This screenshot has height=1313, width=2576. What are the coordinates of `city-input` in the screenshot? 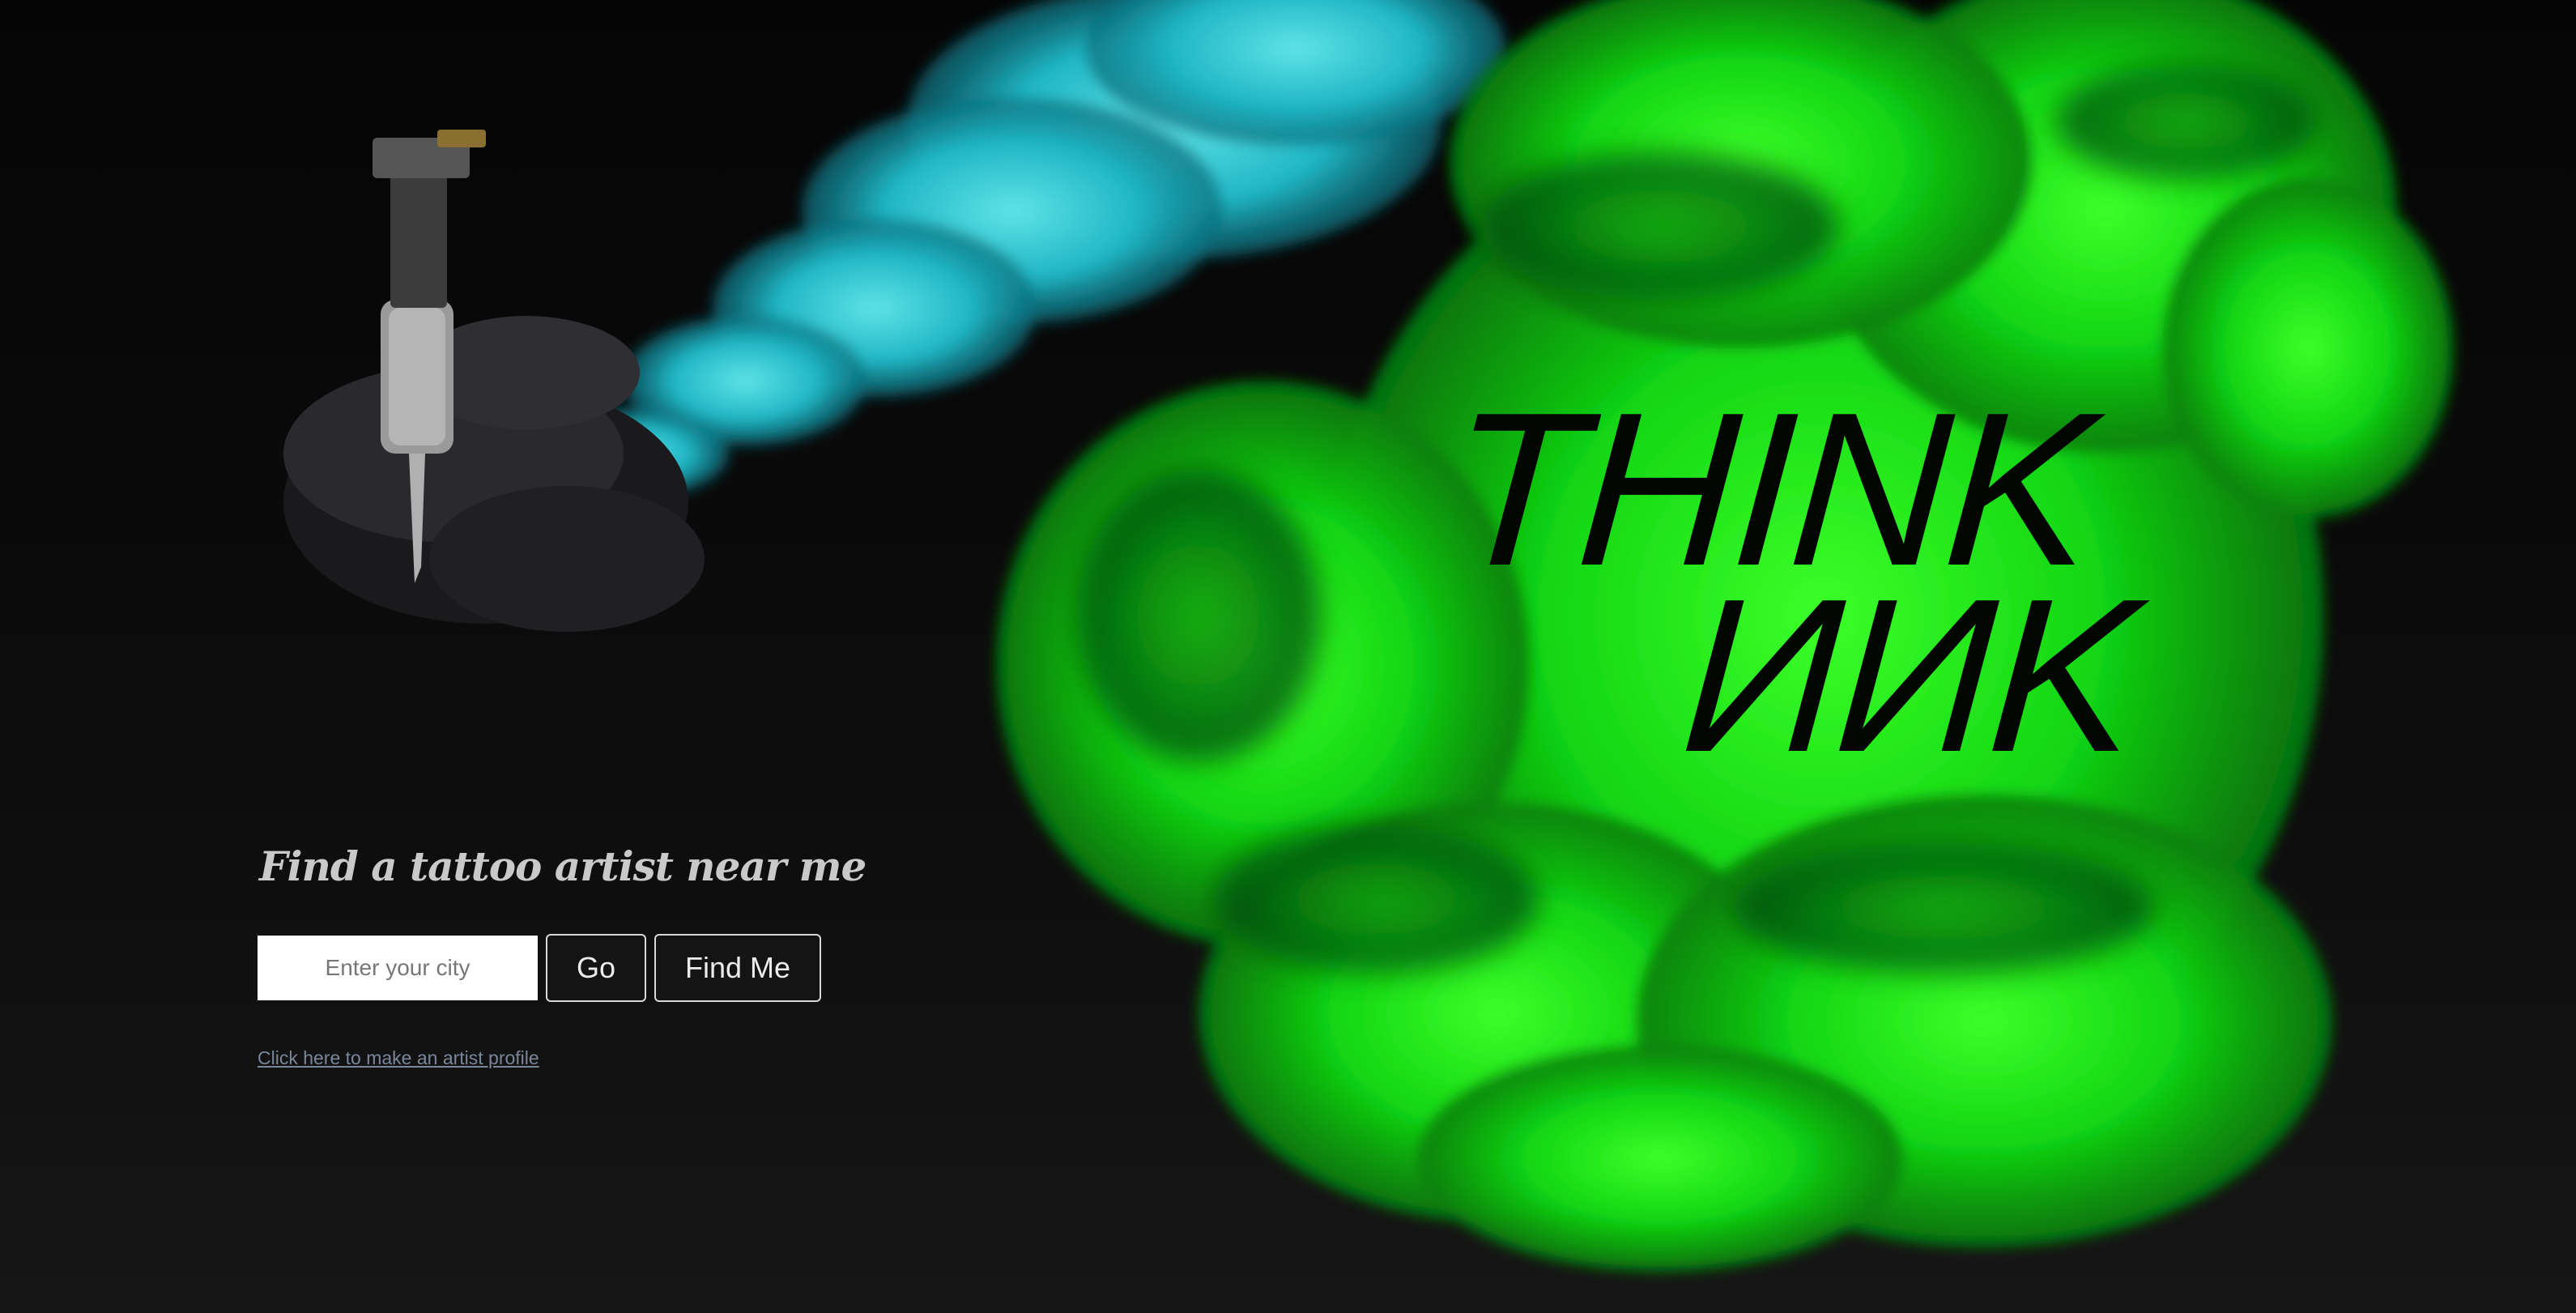 It's located at (398, 968).